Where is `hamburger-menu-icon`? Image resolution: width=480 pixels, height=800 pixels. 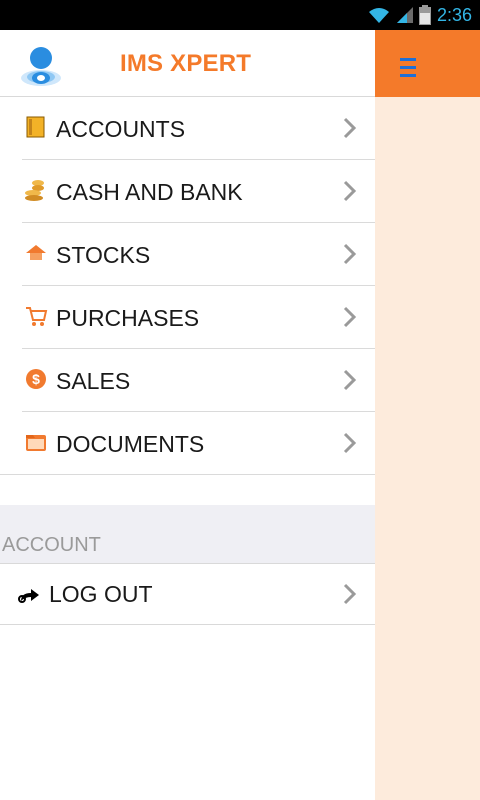
hamburger-menu-icon is located at coordinates (408, 68).